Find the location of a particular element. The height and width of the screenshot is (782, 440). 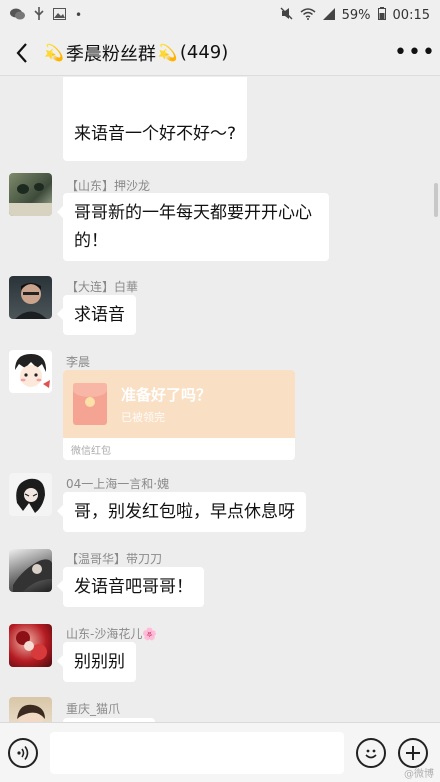

message-bubble: 哥哥新的一年每天都要开开心心的！ is located at coordinates (193, 227).